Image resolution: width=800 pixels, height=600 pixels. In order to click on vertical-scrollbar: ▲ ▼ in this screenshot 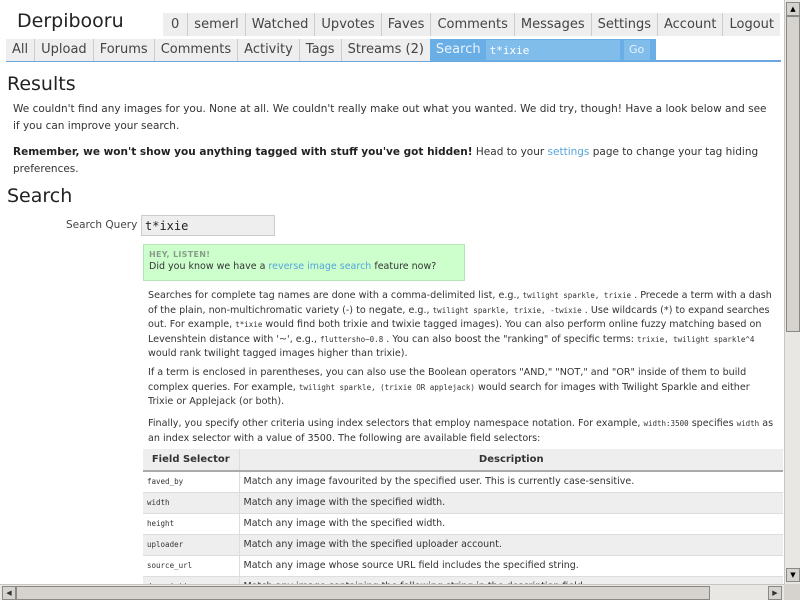, I will do `click(792, 292)`.